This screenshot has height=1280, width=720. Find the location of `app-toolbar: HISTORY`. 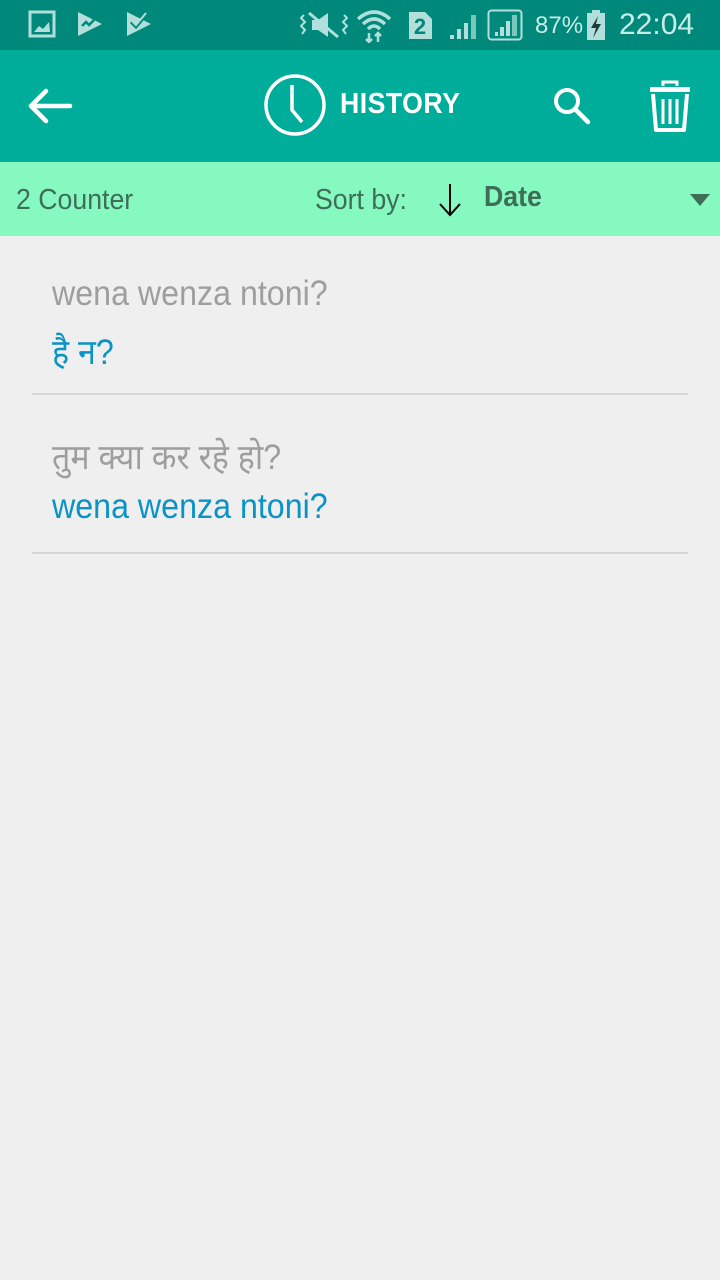

app-toolbar: HISTORY is located at coordinates (360, 106).